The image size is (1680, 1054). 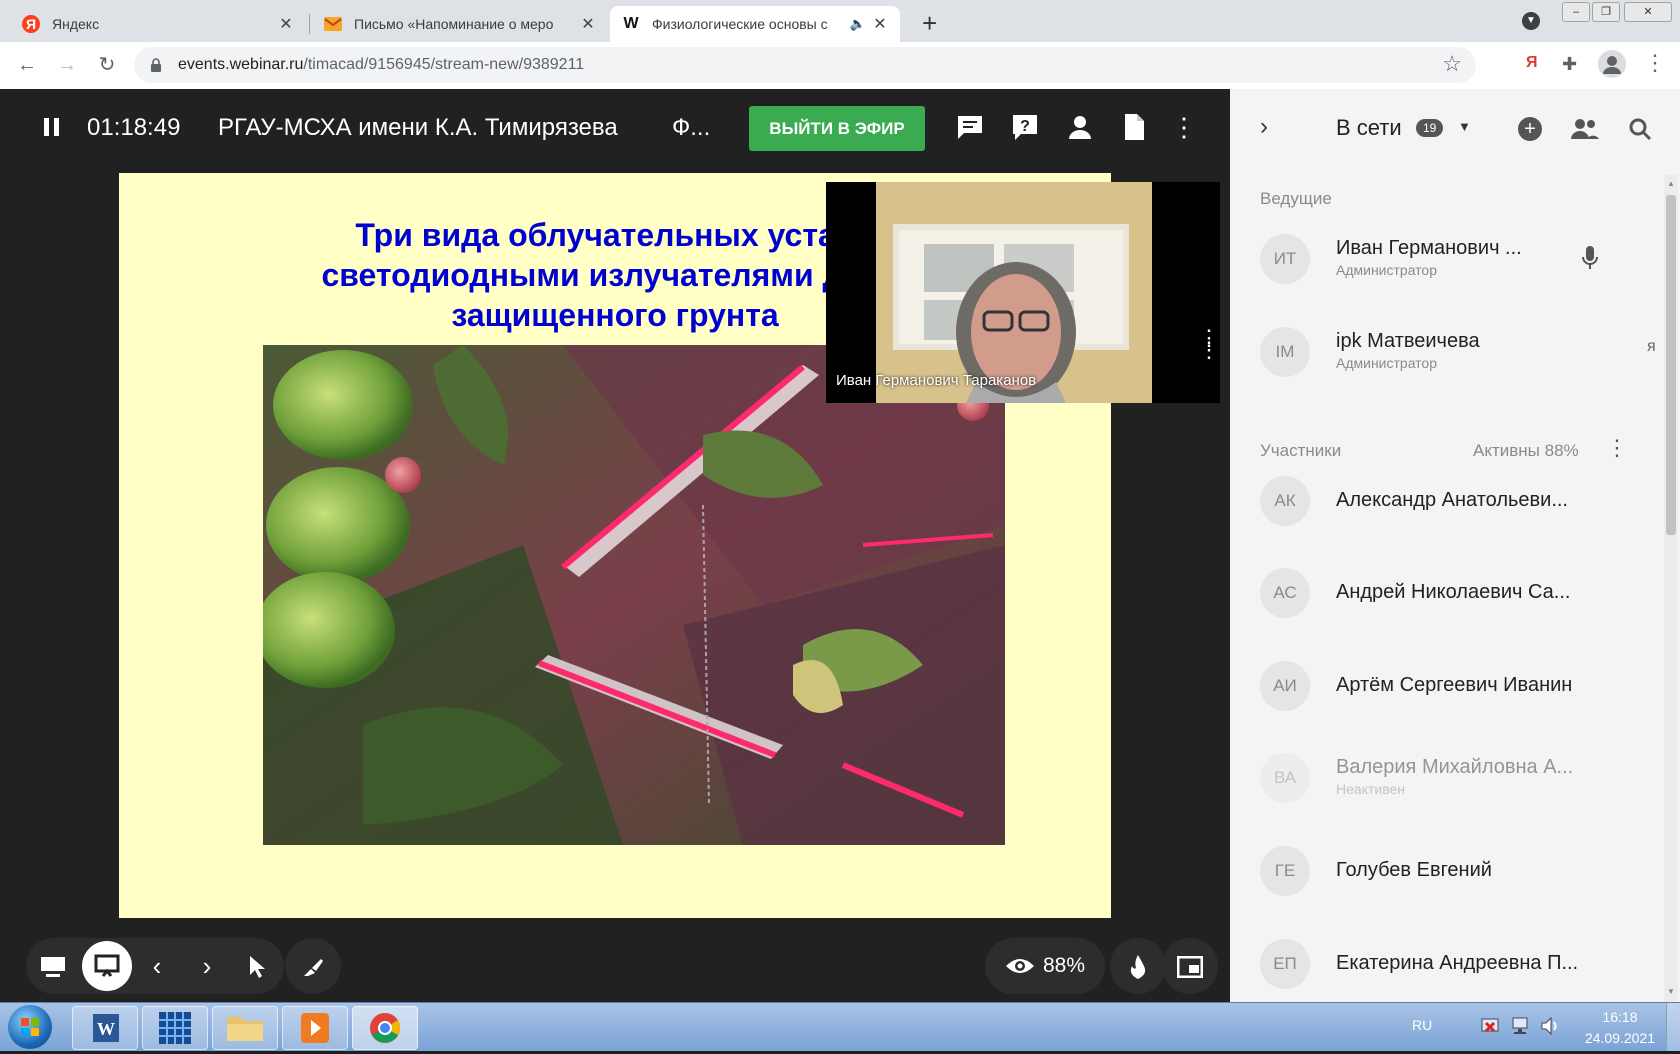 I want to click on tab-search-icon: ▼, so click(x=1531, y=21).